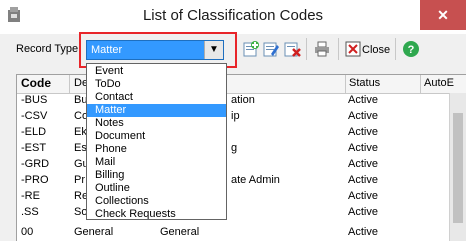  What do you see at coordinates (34, 116) in the screenshot?
I see `cell-code: -CSV` at bounding box center [34, 116].